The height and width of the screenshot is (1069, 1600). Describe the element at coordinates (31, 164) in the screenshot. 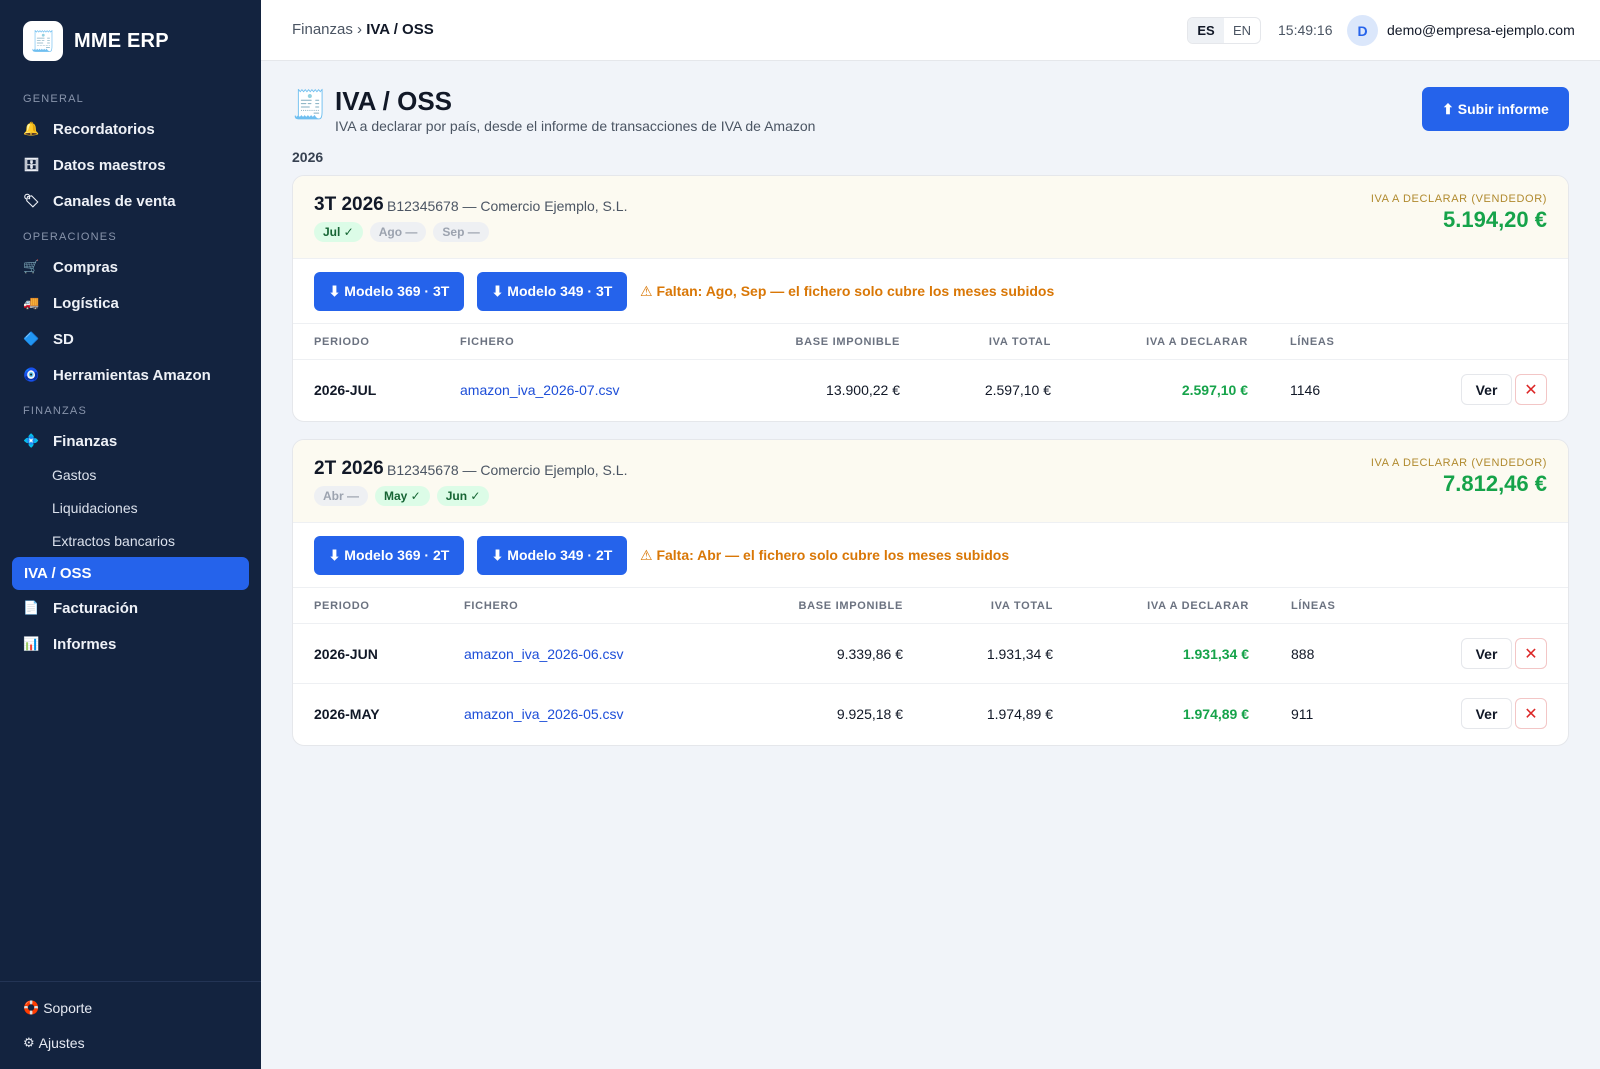

I see `database-icon: 🗄` at that location.